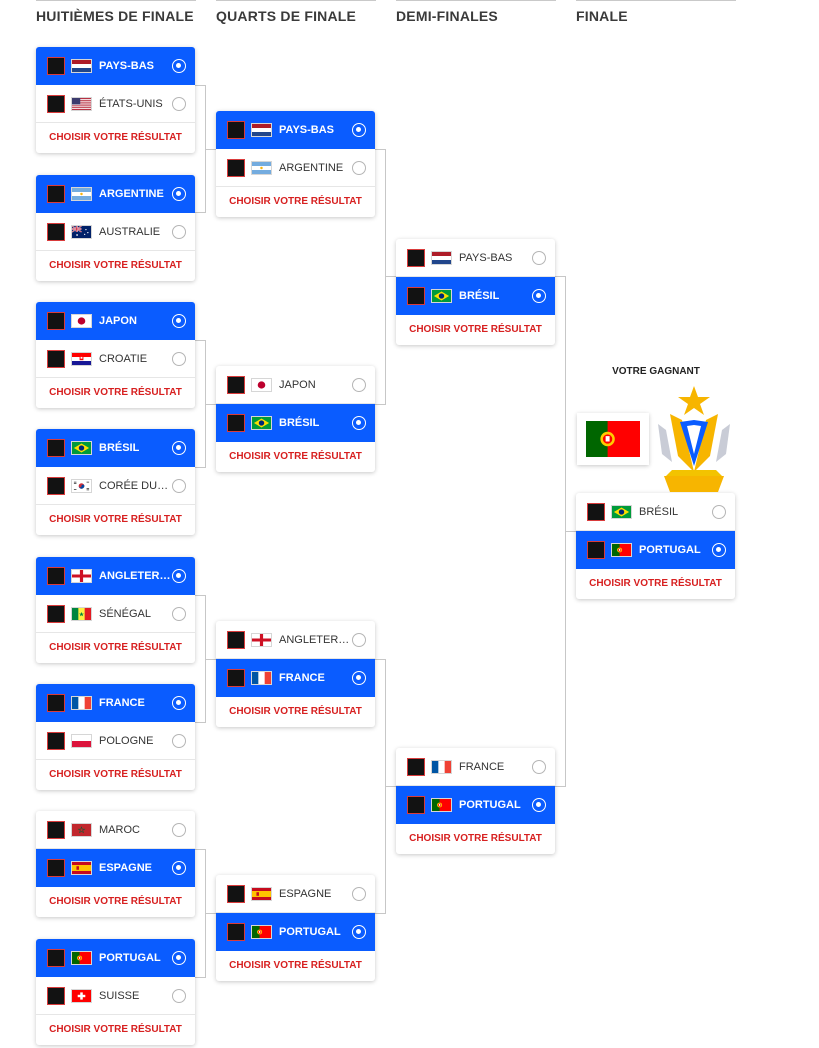 The width and height of the screenshot is (819, 1048). What do you see at coordinates (115, 232) in the screenshot?
I see `team-row-australie: AUSTRALIE` at bounding box center [115, 232].